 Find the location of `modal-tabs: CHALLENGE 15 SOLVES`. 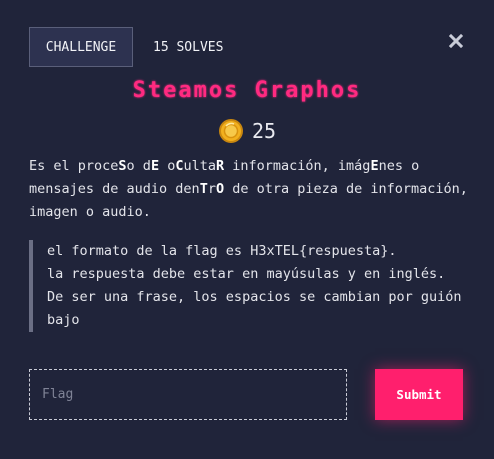

modal-tabs: CHALLENGE 15 SOLVES is located at coordinates (126, 47).